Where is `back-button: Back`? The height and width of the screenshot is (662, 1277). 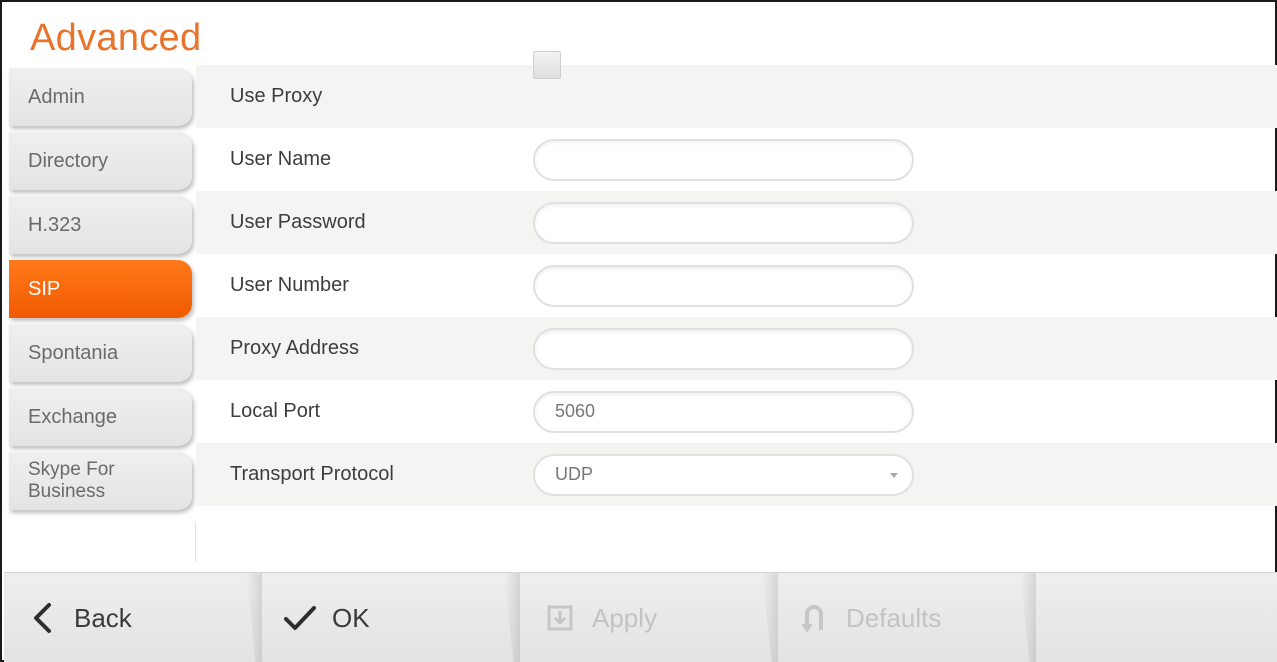 back-button: Back is located at coordinates (133, 617).